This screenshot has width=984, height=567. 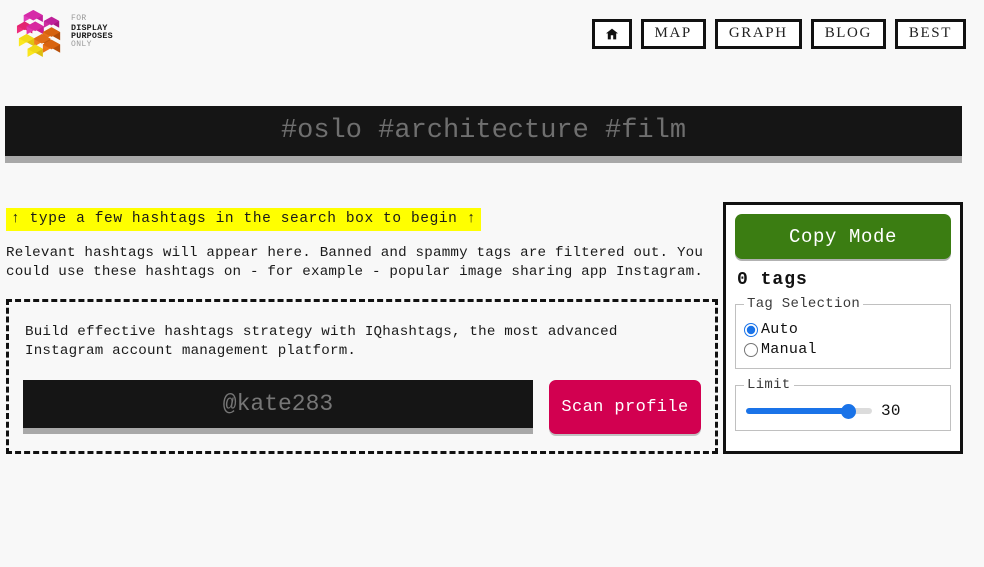 I want to click on logo-wordmark: FOR DISPLAY PURPOSES ONLY, so click(x=92, y=31).